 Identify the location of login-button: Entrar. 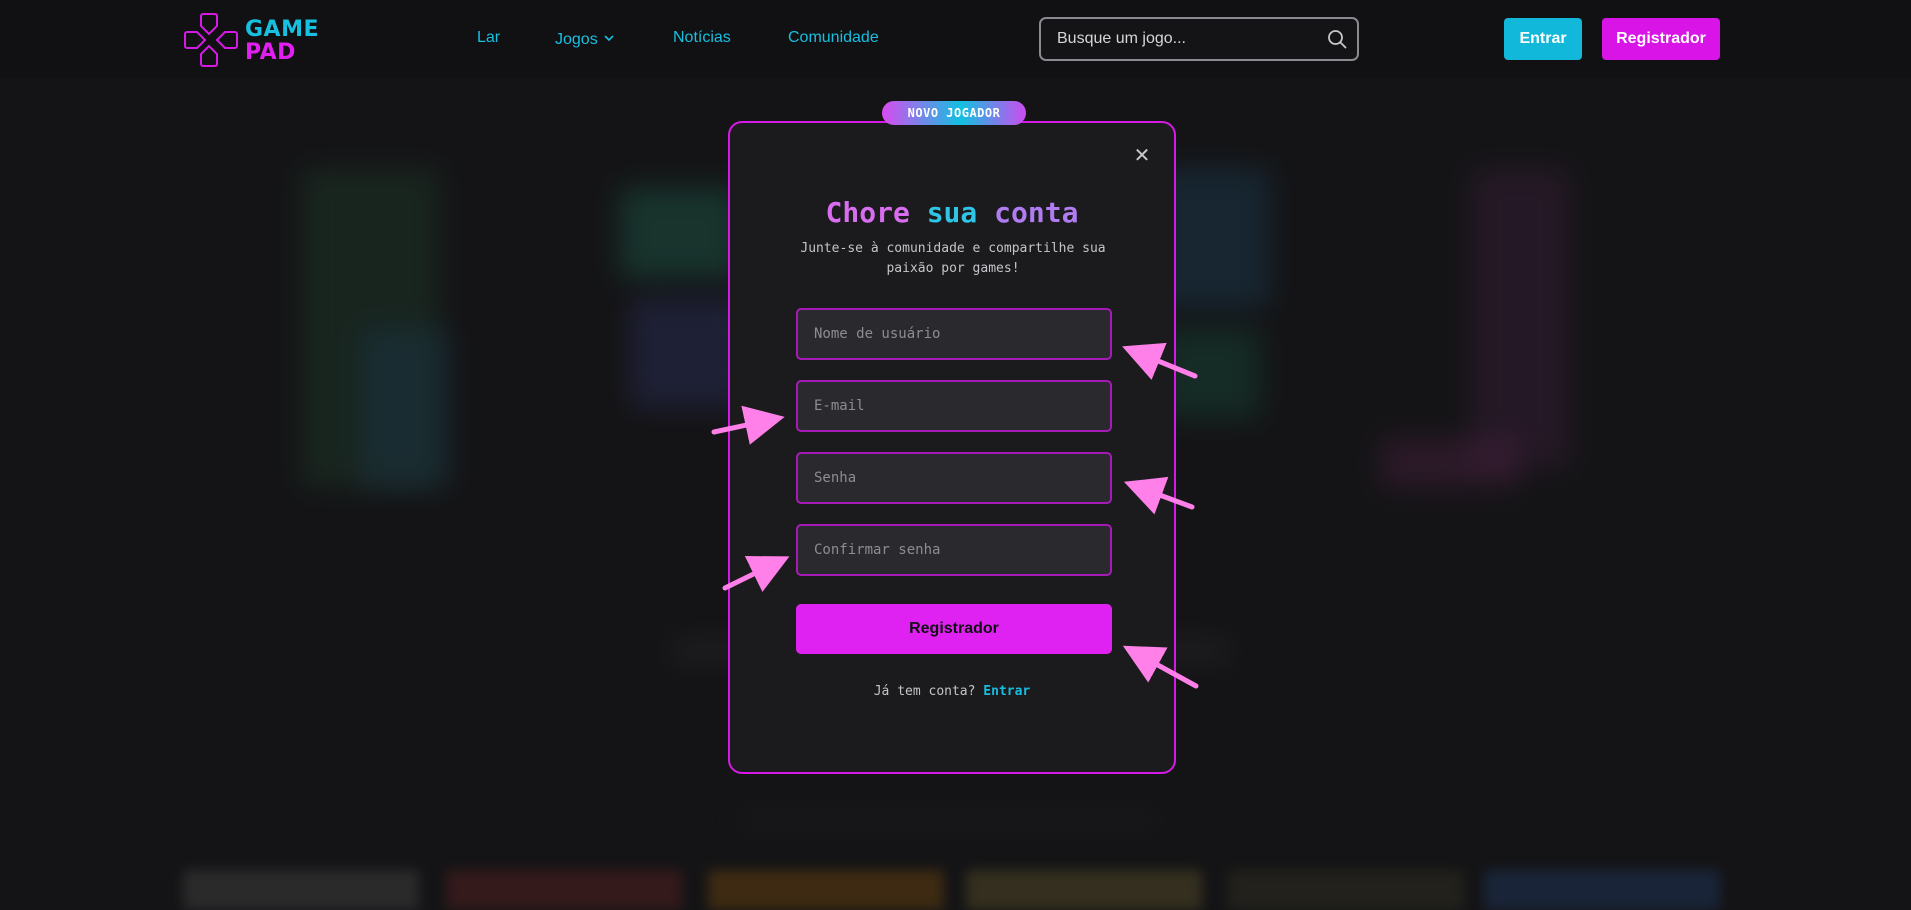
(1543, 39).